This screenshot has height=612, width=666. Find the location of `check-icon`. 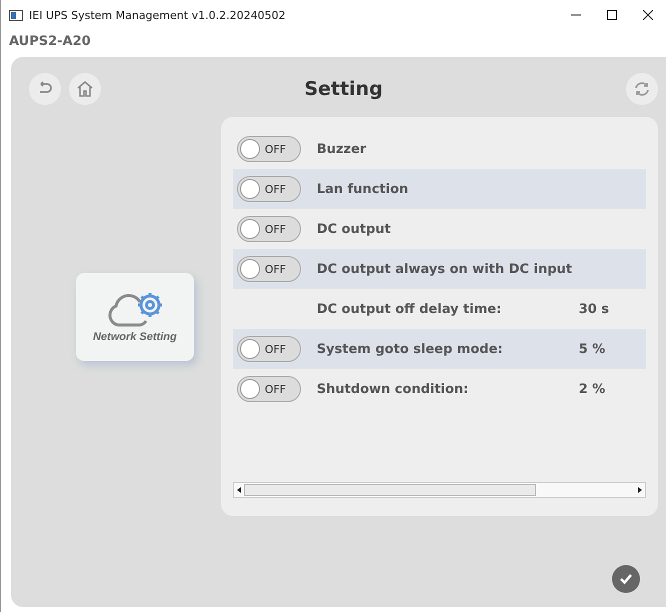

check-icon is located at coordinates (626, 579).